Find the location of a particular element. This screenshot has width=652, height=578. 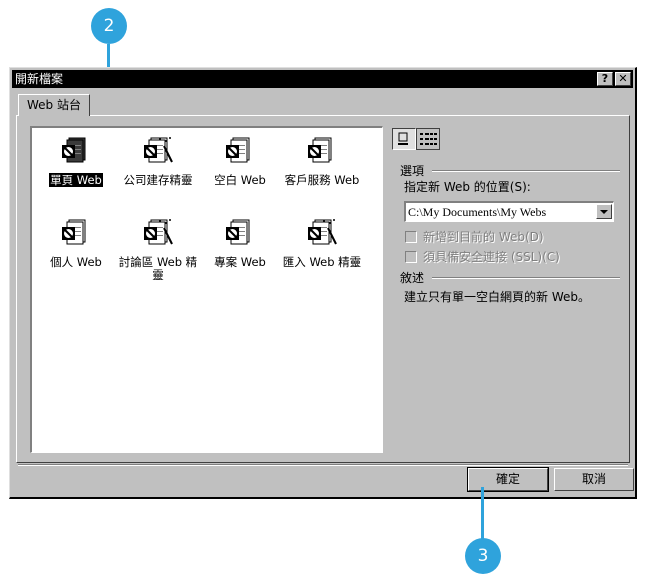

template-item: 個人 Web is located at coordinates (76, 243).